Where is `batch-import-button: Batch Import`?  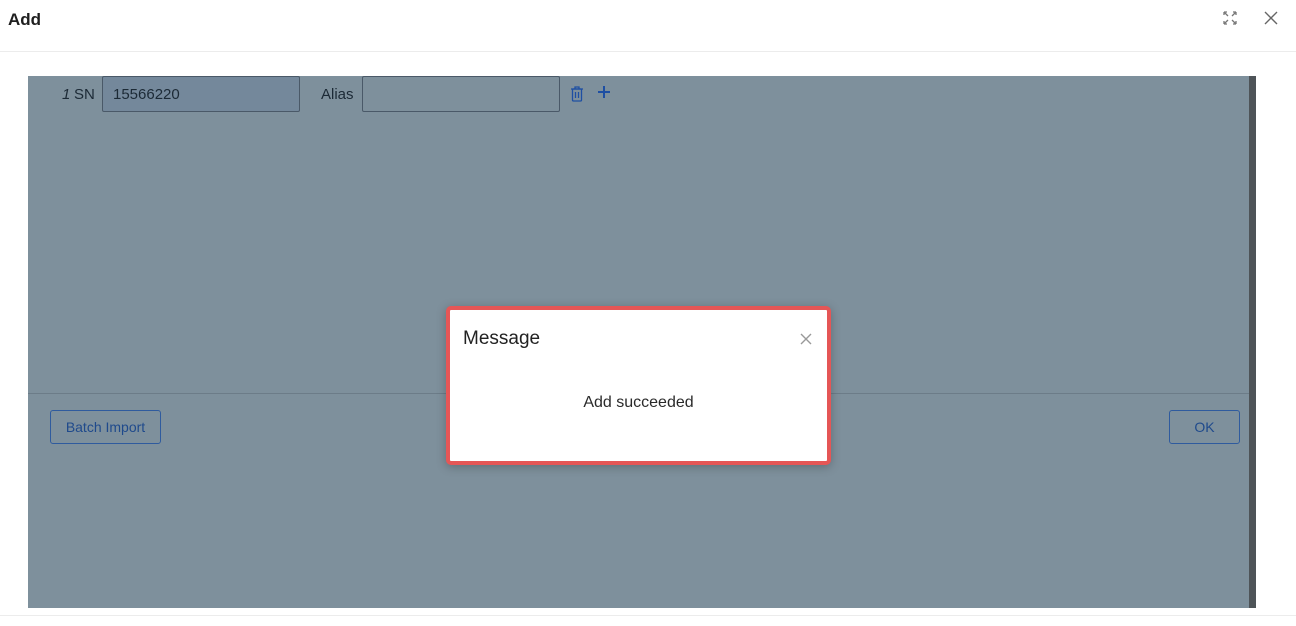 batch-import-button: Batch Import is located at coordinates (105, 427).